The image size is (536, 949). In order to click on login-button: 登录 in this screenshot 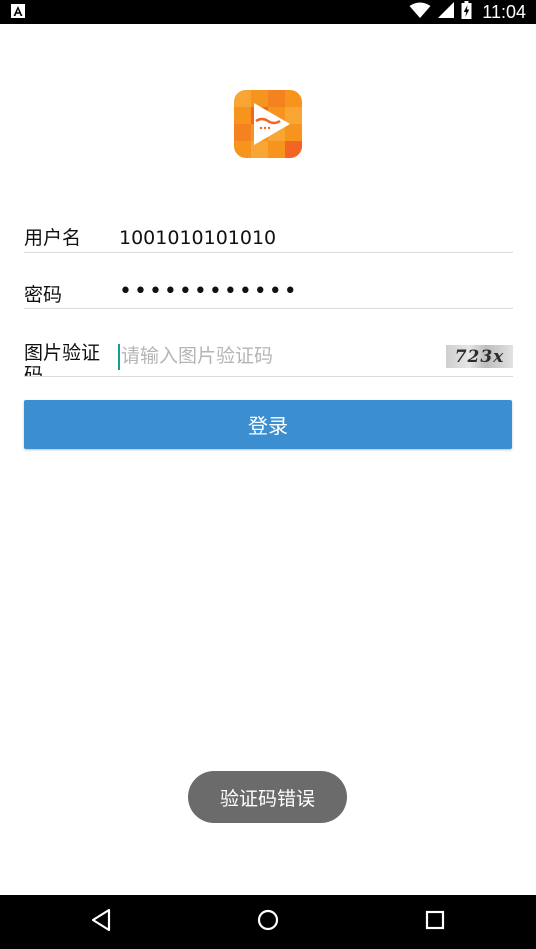, I will do `click(268, 424)`.